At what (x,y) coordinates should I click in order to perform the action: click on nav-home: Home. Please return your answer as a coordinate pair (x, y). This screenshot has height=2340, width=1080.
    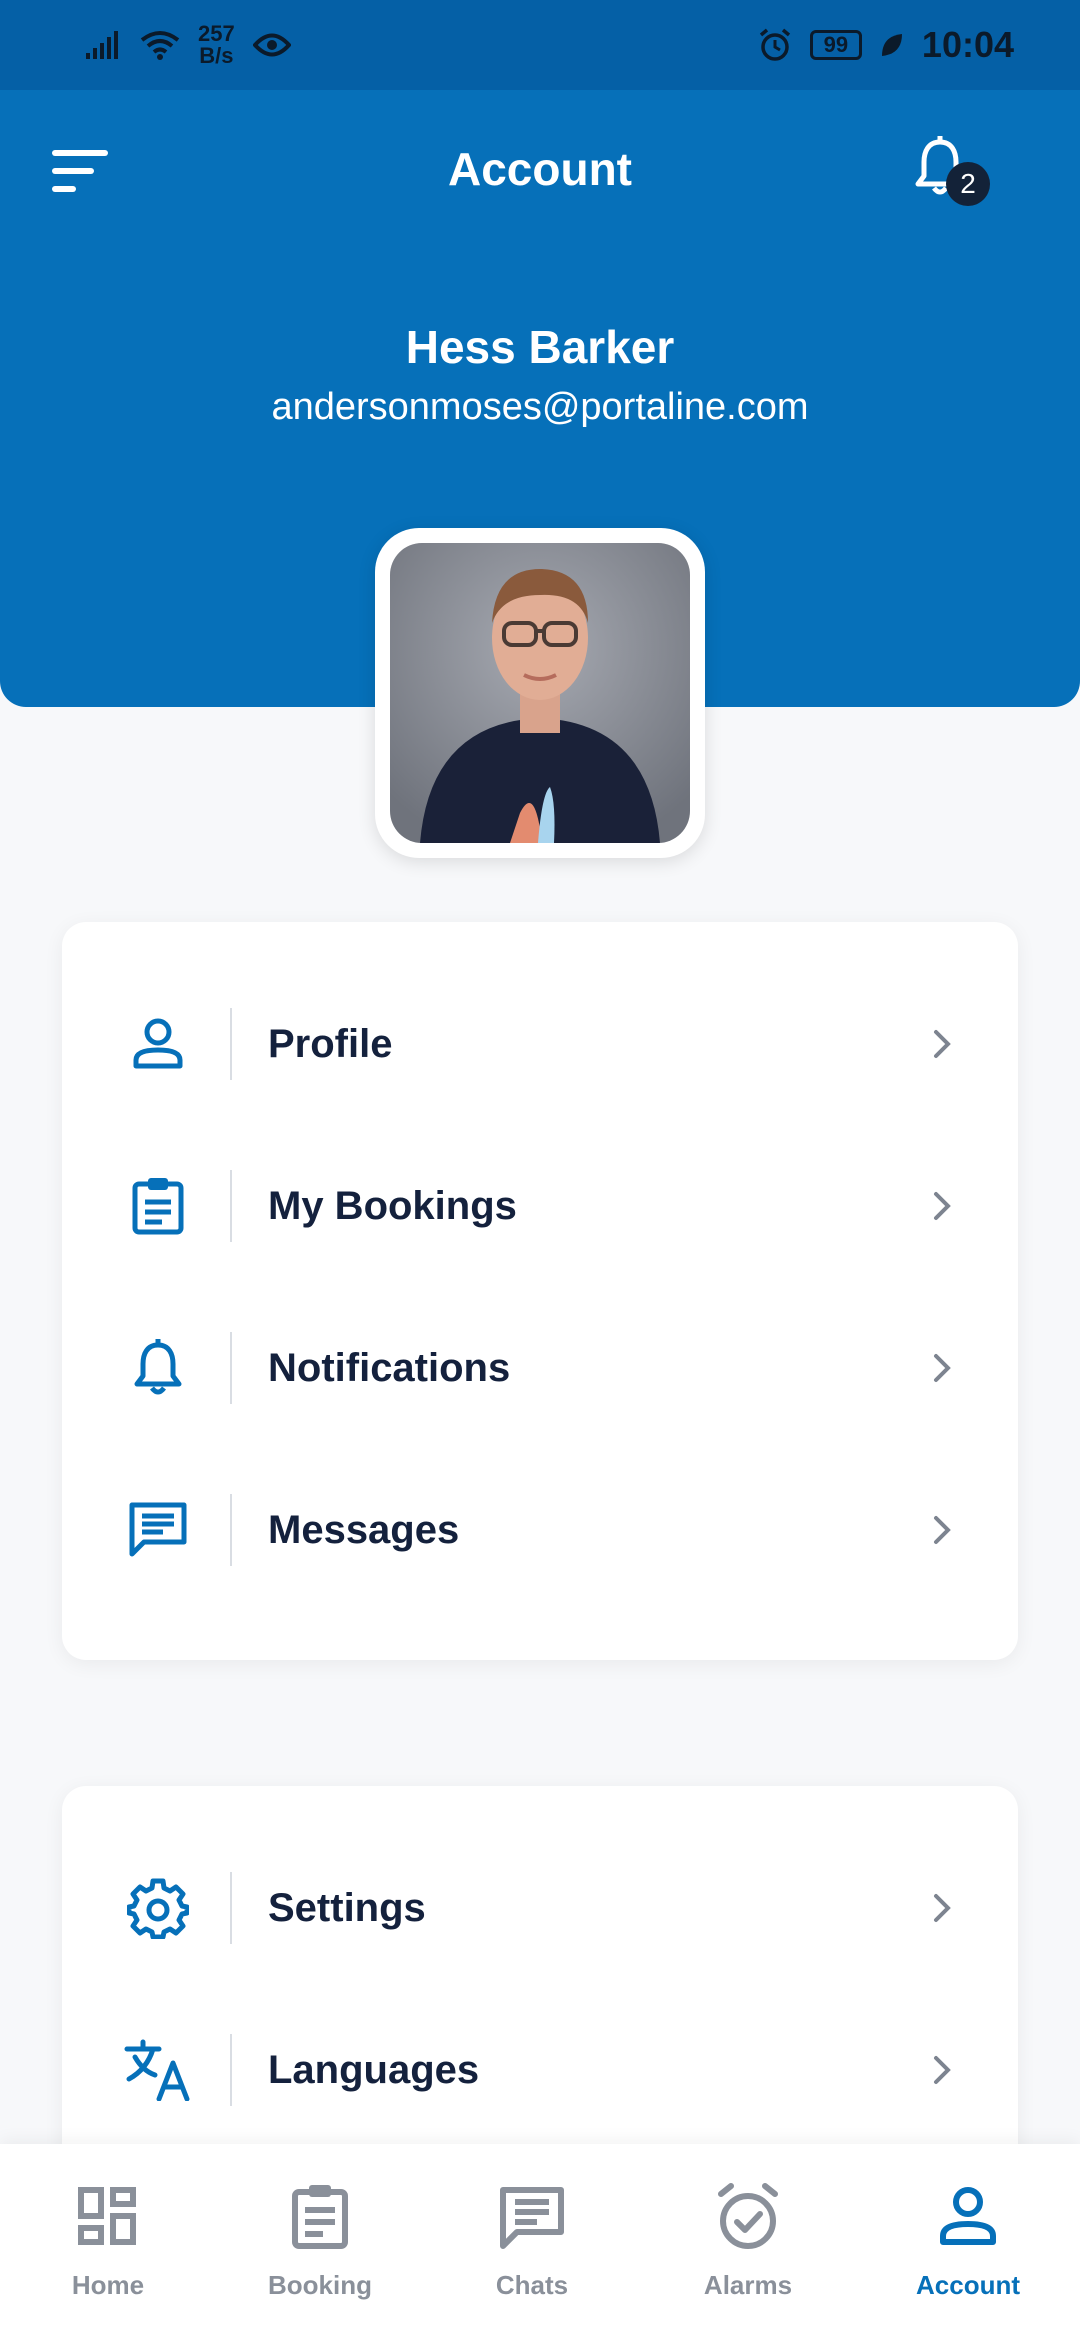
    Looking at the image, I should click on (108, 2242).